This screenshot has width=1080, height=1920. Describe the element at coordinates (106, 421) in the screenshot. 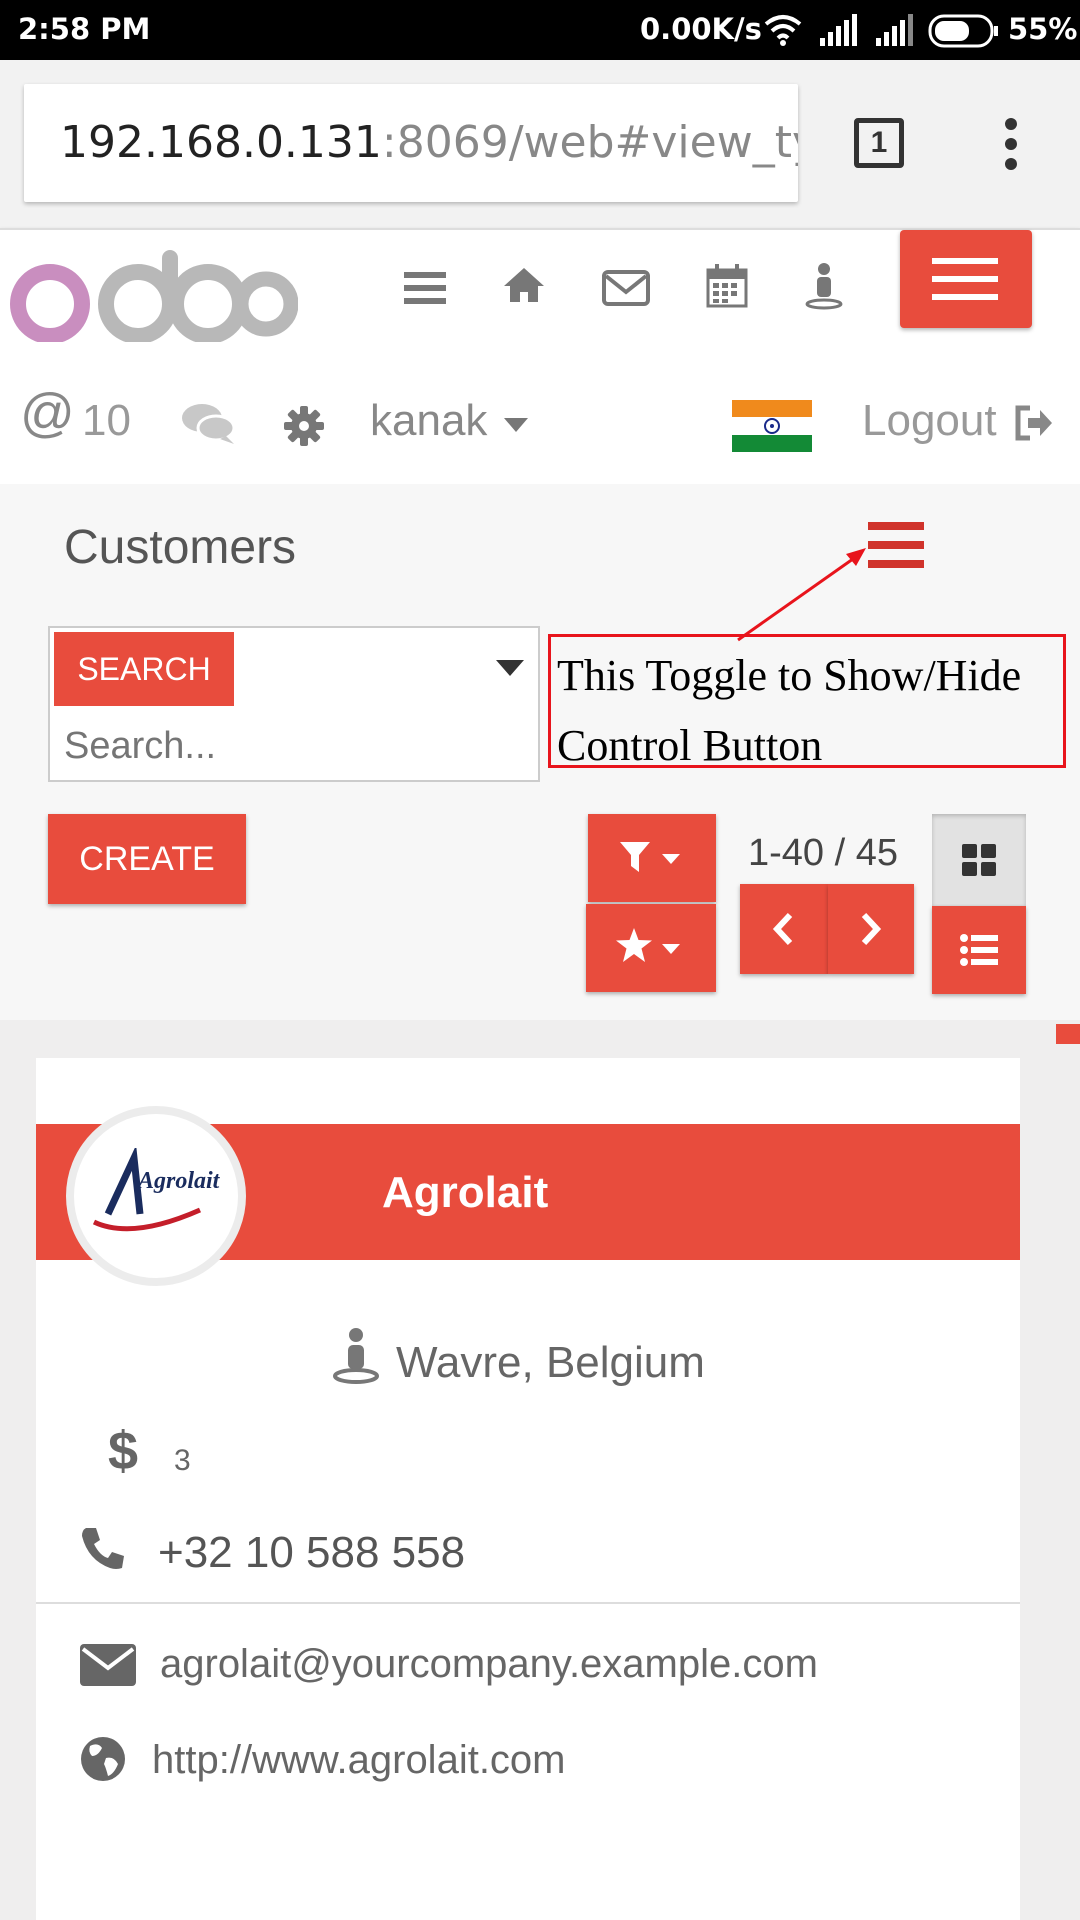

I see `mentions-count: 10` at that location.